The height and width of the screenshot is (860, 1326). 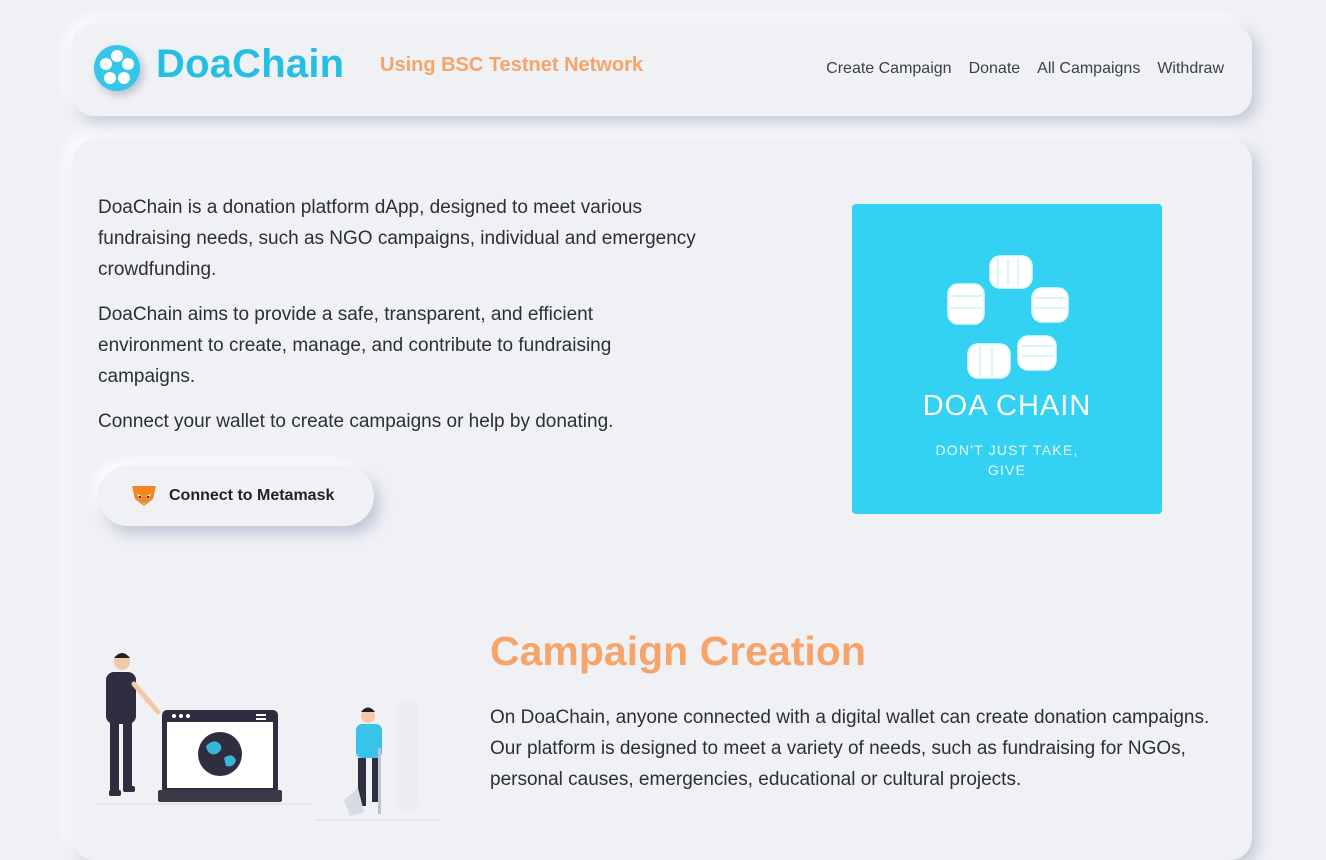 What do you see at coordinates (995, 69) in the screenshot?
I see `nav-donate: Donate` at bounding box center [995, 69].